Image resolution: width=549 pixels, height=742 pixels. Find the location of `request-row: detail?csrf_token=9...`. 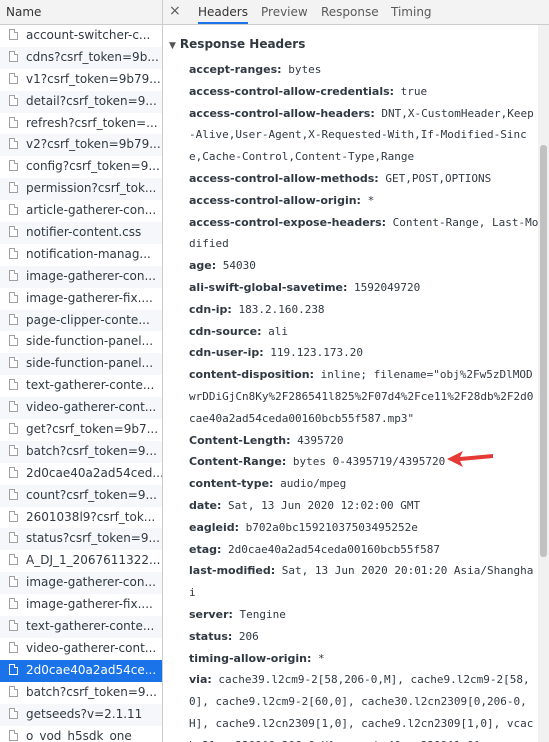

request-row: detail?csrf_token=9... is located at coordinates (81, 101).